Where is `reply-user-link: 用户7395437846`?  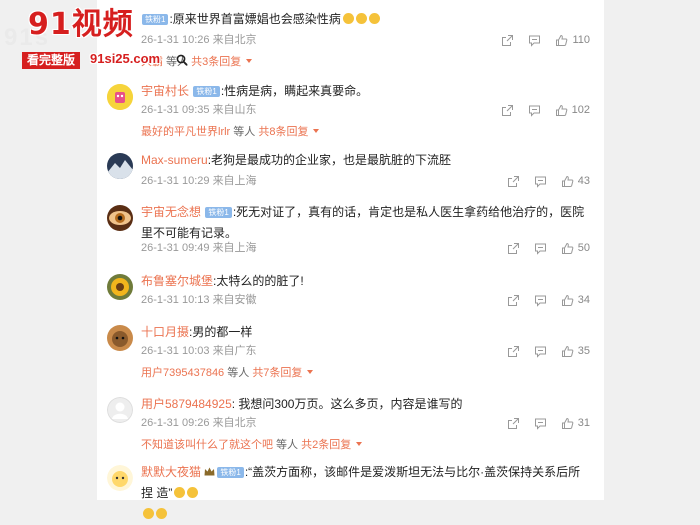 reply-user-link: 用户7395437846 is located at coordinates (182, 373).